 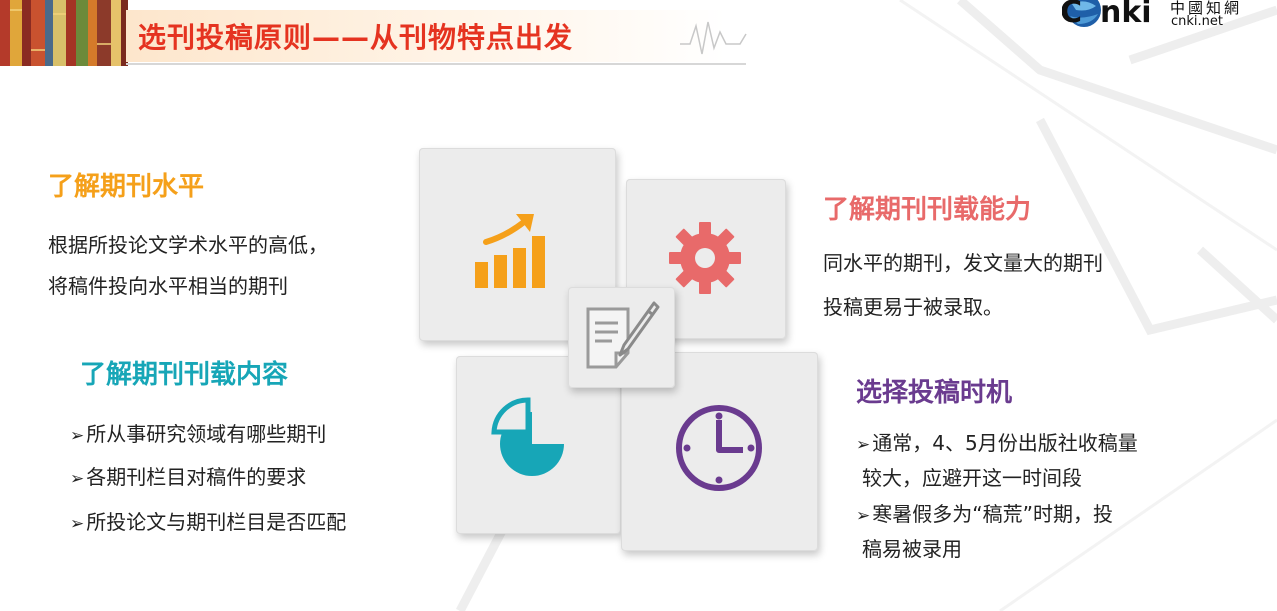 I want to click on bookshelf-image, so click(x=64, y=33).